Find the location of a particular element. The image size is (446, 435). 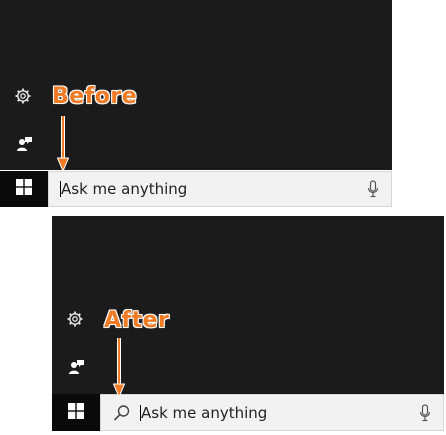

feedback-button-after is located at coordinates (76, 369).